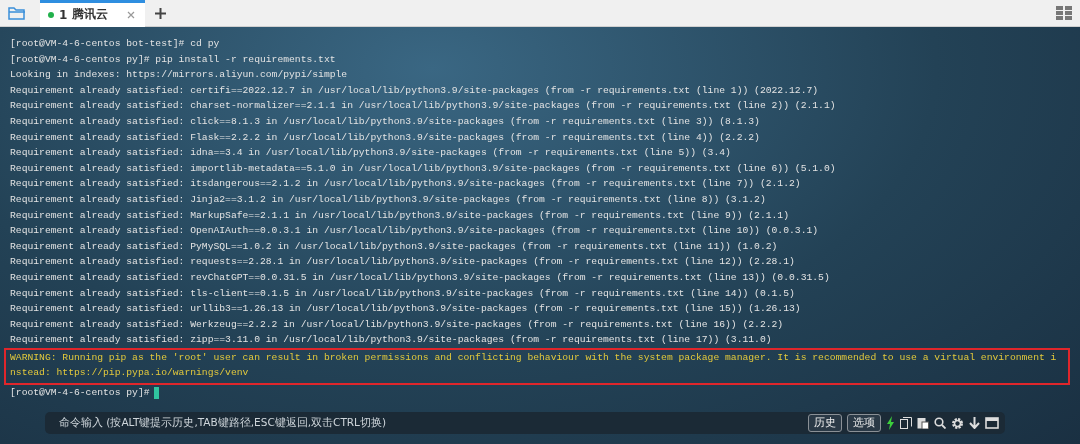 The image size is (1080, 444). Describe the element at coordinates (130, 373) in the screenshot. I see `warning-line: nstead: https://pip.pypa.io/warnings/venv` at that location.